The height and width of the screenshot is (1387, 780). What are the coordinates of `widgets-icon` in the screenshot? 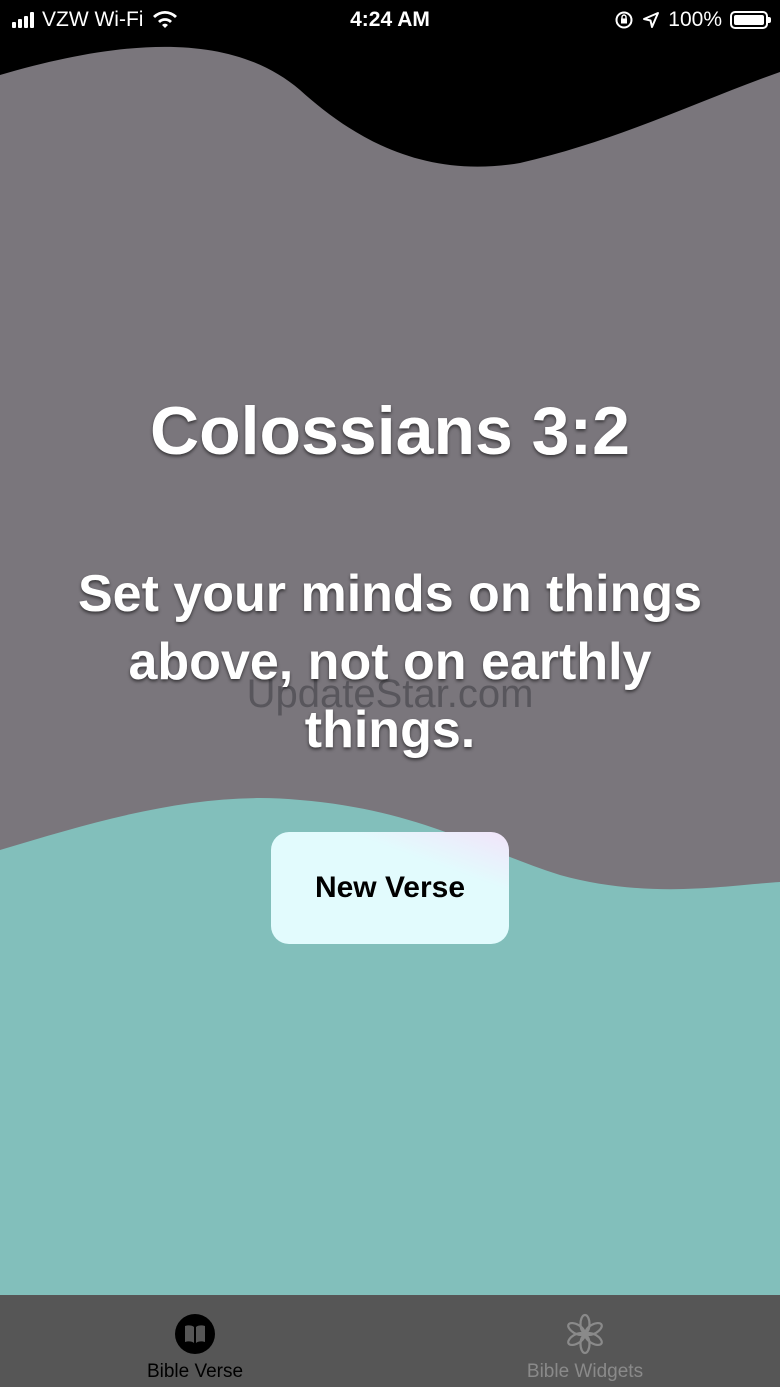 It's located at (585, 1334).